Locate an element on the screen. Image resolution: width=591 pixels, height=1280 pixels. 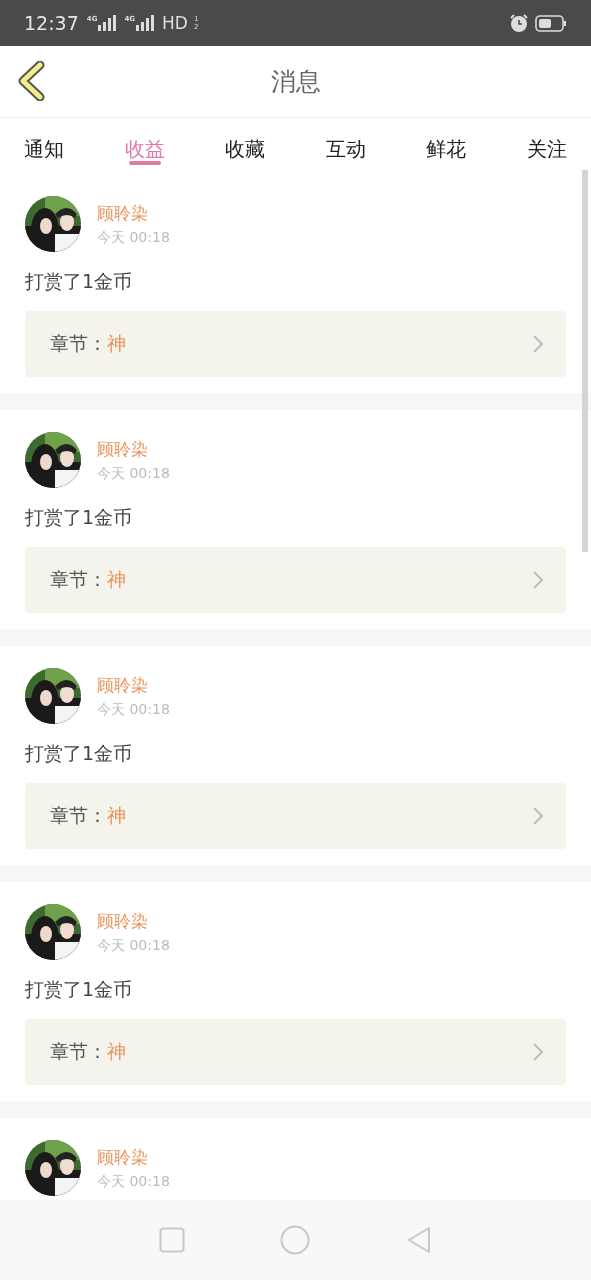
hd-label: HD is located at coordinates (175, 23).